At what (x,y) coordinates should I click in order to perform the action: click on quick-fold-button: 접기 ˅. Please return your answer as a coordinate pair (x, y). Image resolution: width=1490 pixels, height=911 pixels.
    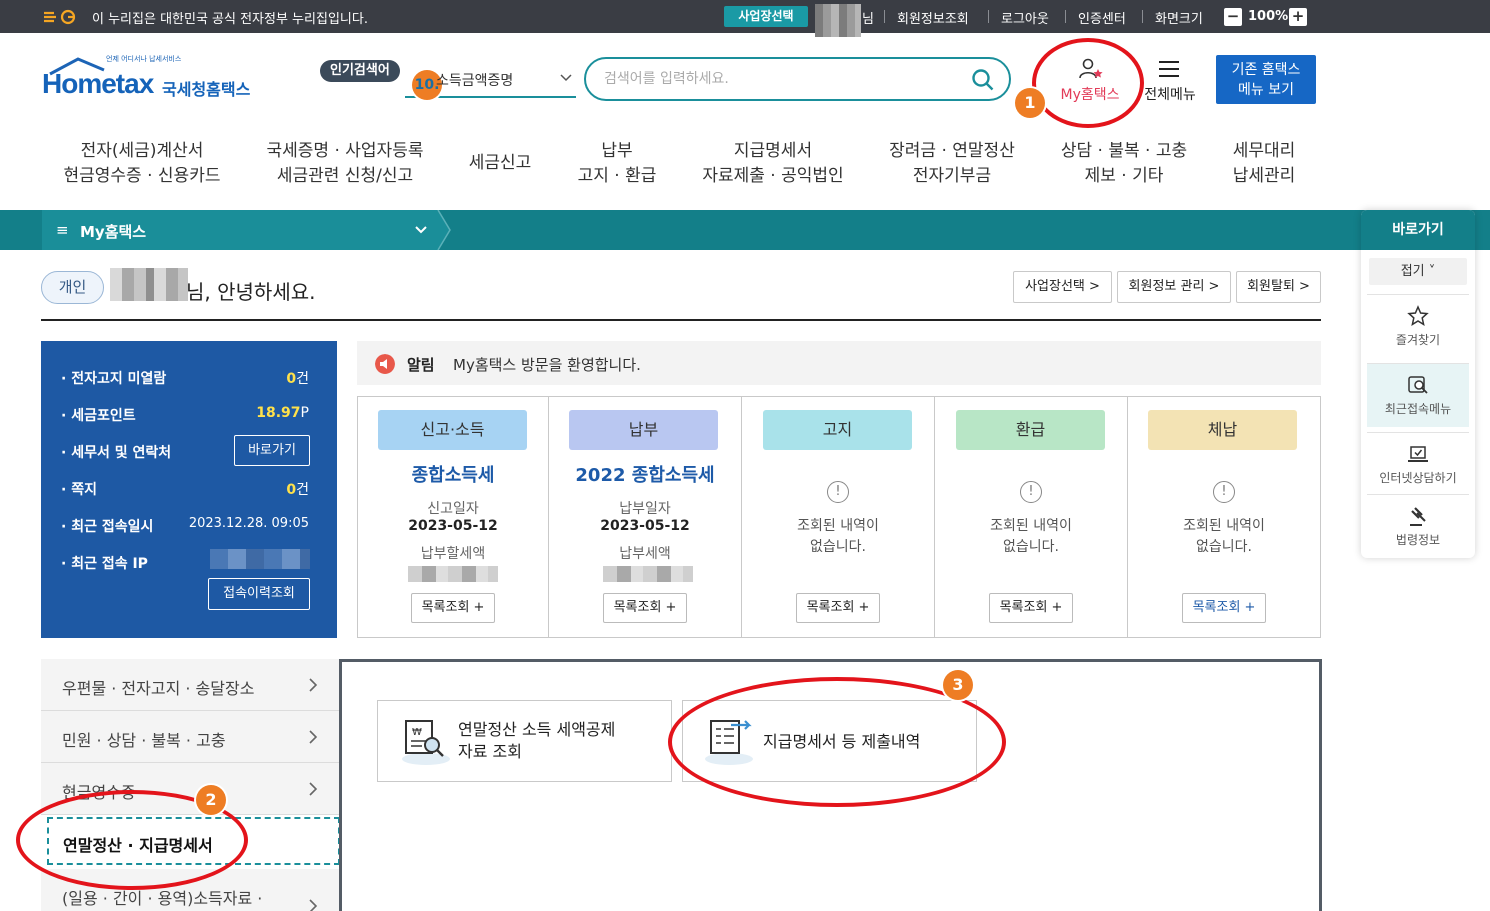
    Looking at the image, I should click on (1418, 271).